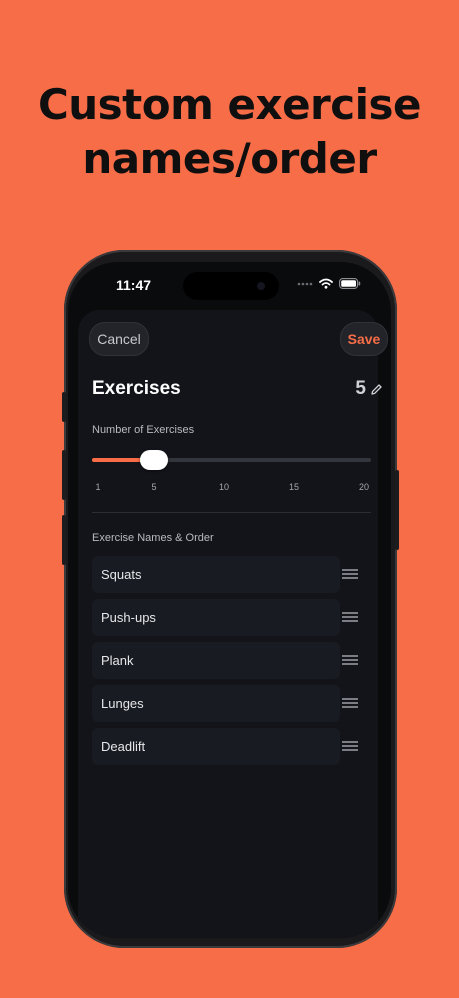  Describe the element at coordinates (364, 339) in the screenshot. I see `save-button: Save` at that location.